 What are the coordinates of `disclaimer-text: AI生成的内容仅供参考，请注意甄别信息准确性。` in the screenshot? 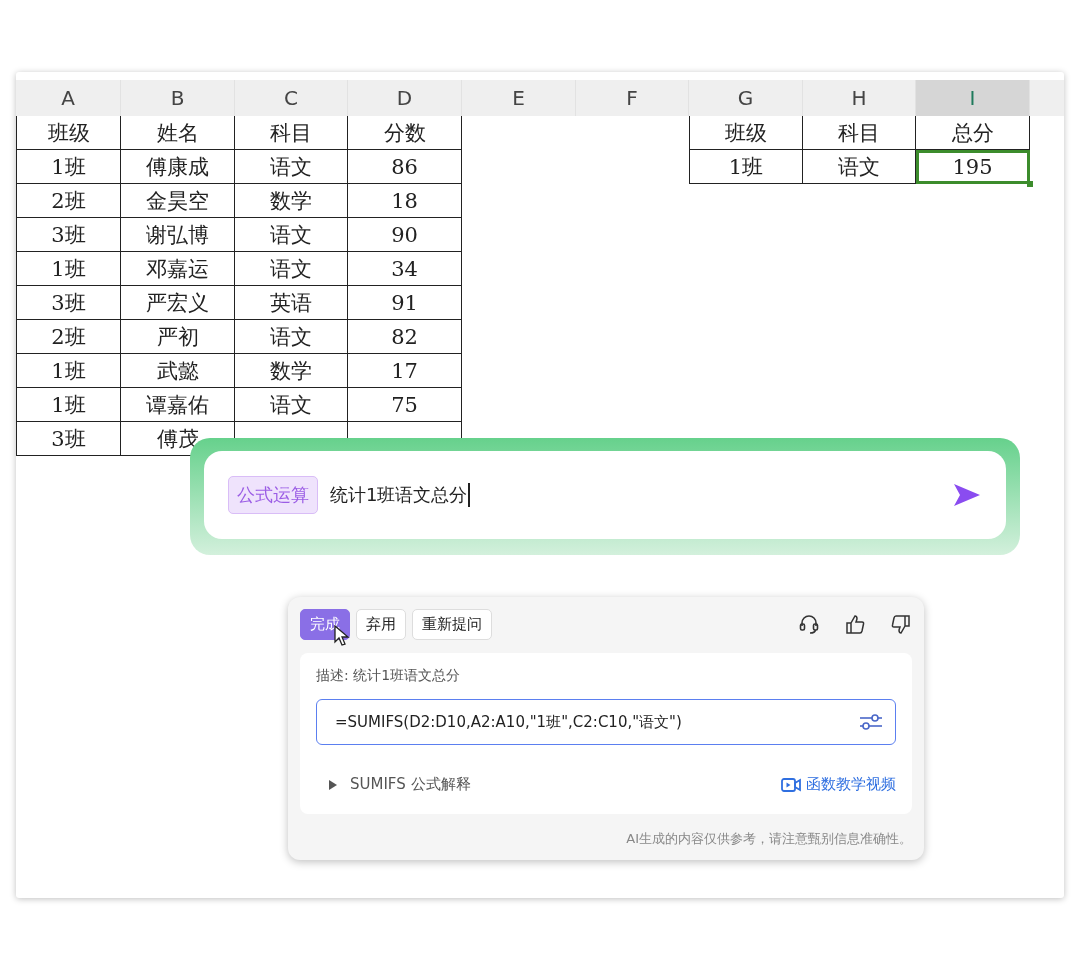 It's located at (768, 839).